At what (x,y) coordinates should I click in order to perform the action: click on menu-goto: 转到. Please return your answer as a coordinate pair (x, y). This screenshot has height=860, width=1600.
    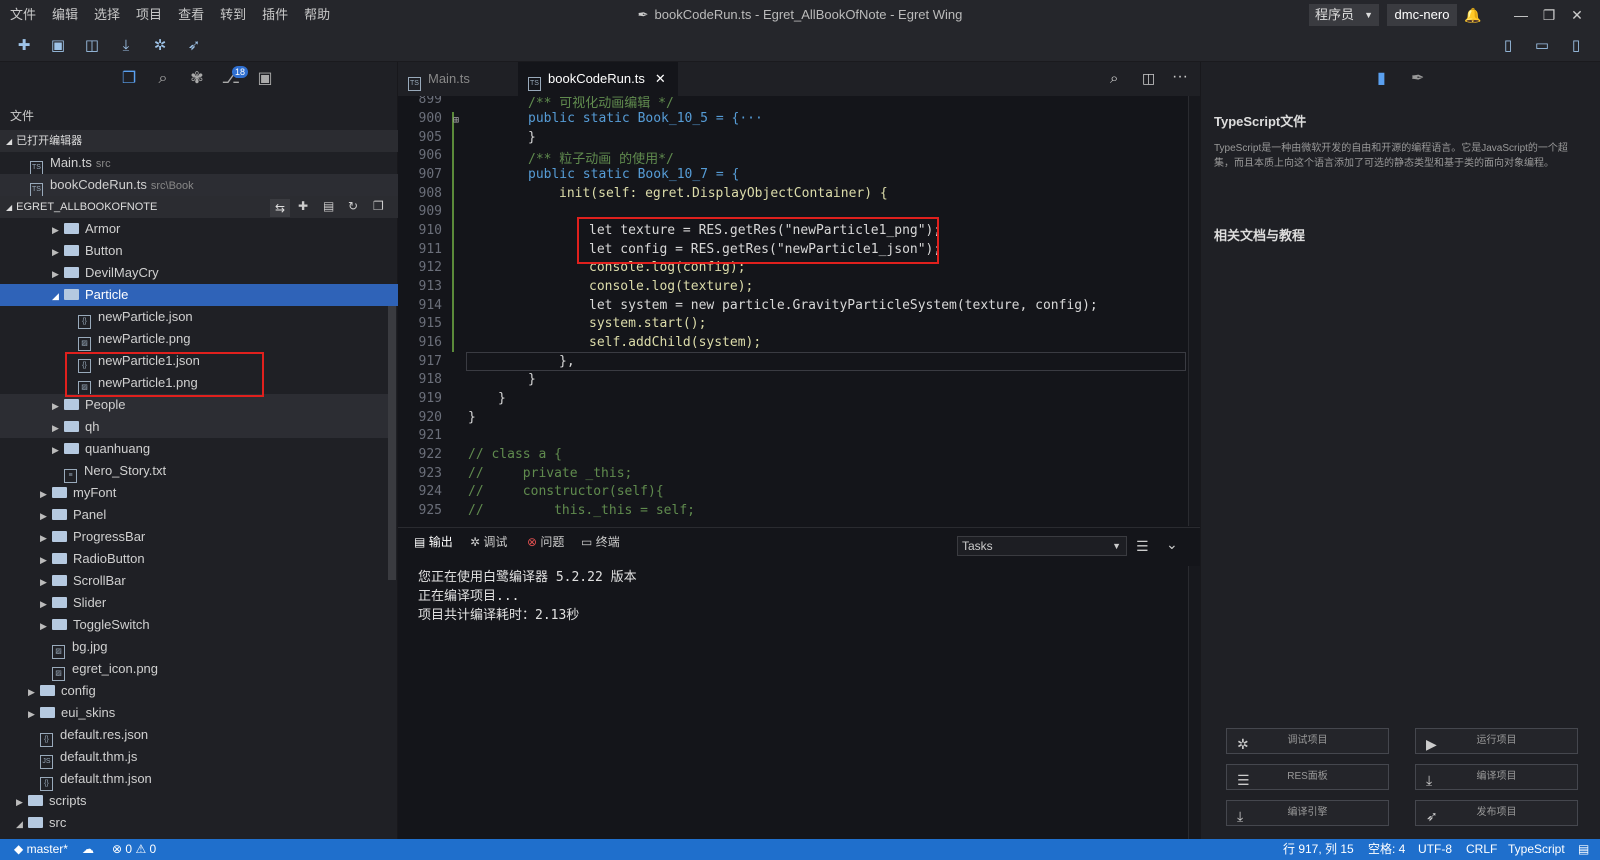
    Looking at the image, I should click on (233, 15).